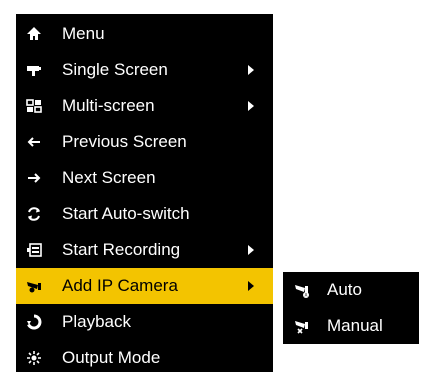 The height and width of the screenshot is (376, 429). What do you see at coordinates (126, 213) in the screenshot?
I see `menu-item-label: Start Auto-switch` at bounding box center [126, 213].